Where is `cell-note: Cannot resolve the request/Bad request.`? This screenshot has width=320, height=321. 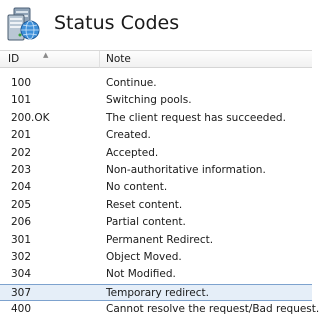 cell-note: Cannot resolve the request/Bad request. is located at coordinates (213, 309).